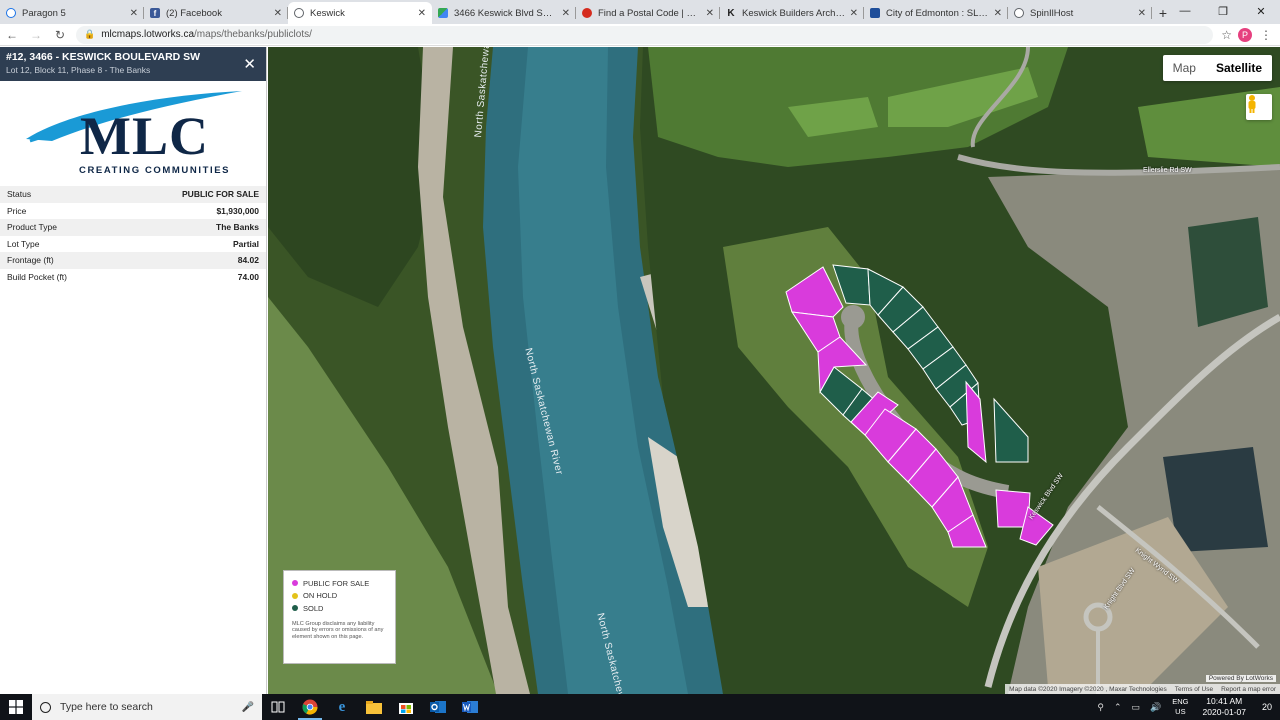 Image resolution: width=1280 pixels, height=720 pixels. What do you see at coordinates (313, 608) in the screenshot?
I see `legend-label: SOLD` at bounding box center [313, 608].